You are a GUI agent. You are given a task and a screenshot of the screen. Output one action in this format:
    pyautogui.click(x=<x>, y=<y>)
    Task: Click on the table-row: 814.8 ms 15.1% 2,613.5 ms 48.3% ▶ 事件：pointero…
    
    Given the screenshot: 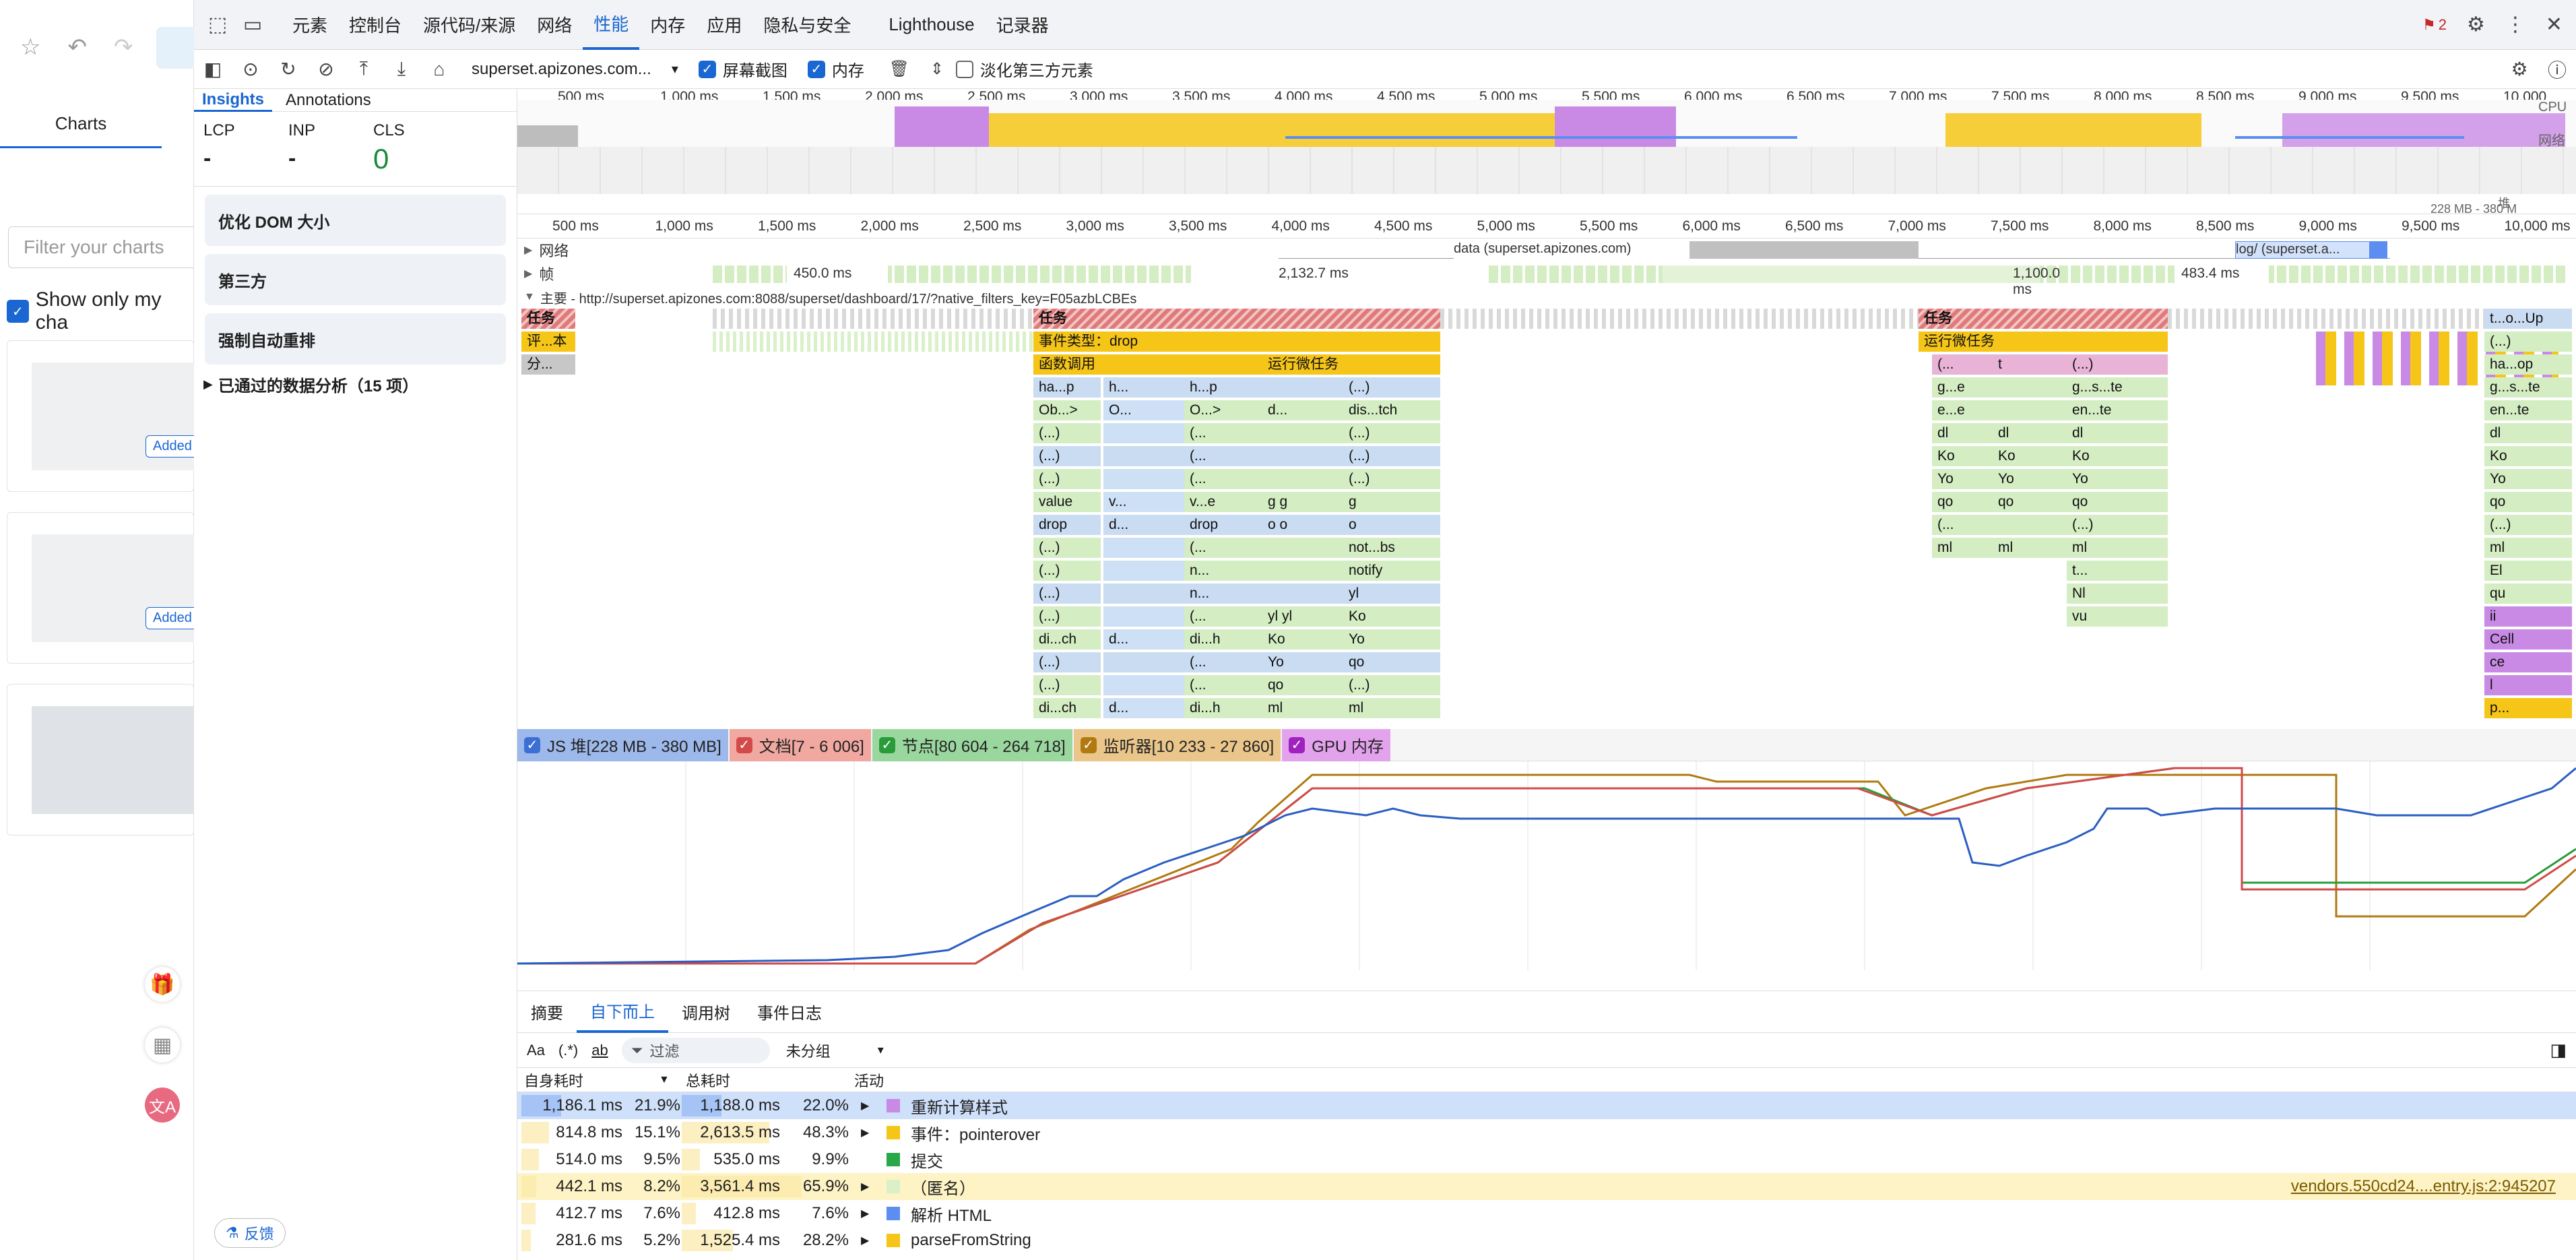 What is the action you would take?
    pyautogui.click(x=1547, y=1133)
    